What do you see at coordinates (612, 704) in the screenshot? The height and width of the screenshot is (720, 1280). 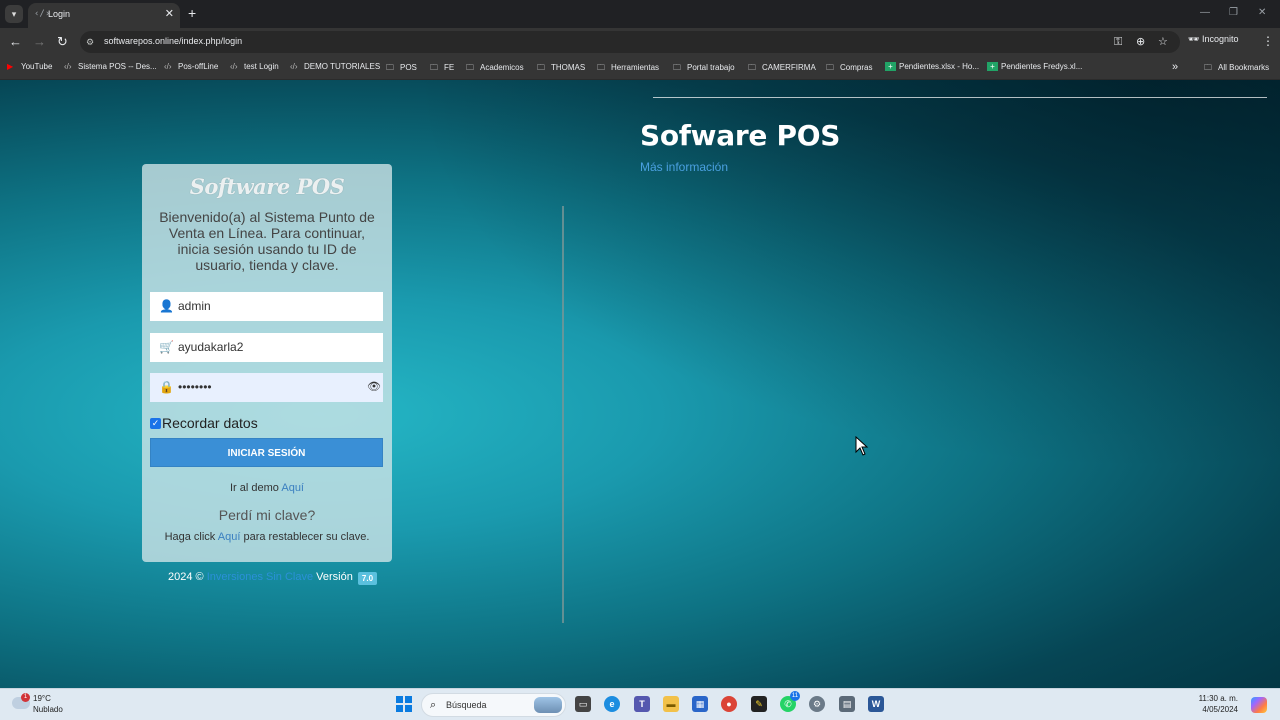 I see `edge-icon: e` at bounding box center [612, 704].